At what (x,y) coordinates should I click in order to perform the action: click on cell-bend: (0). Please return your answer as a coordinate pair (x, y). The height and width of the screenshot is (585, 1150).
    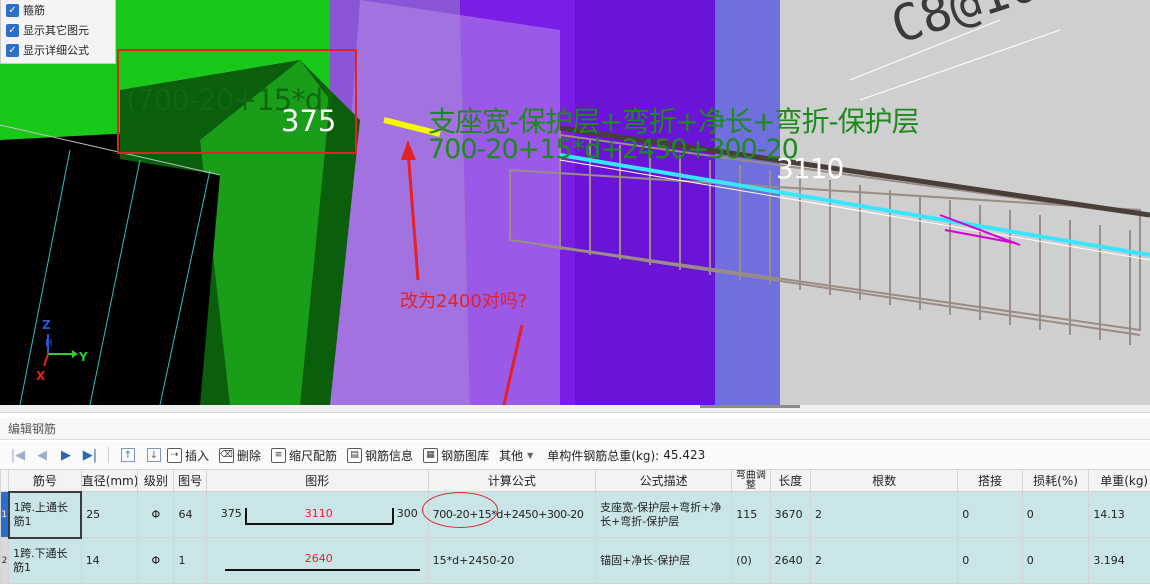
    Looking at the image, I should click on (751, 560).